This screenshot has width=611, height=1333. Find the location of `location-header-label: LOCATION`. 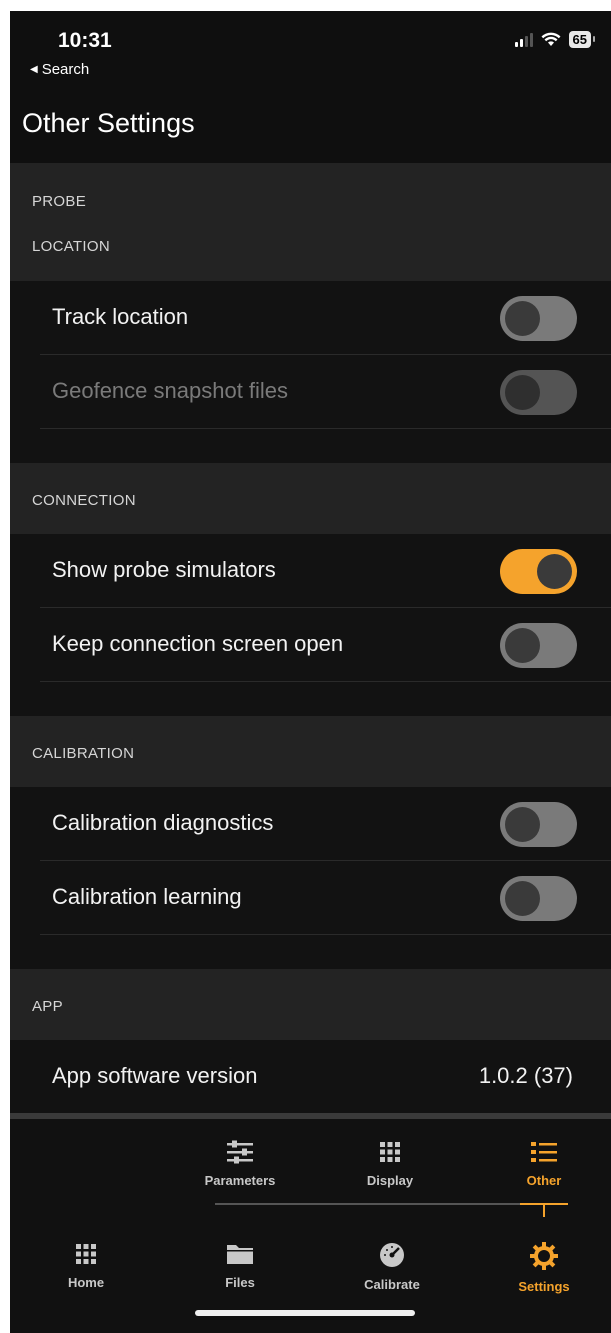

location-header-label: LOCATION is located at coordinates (71, 246).